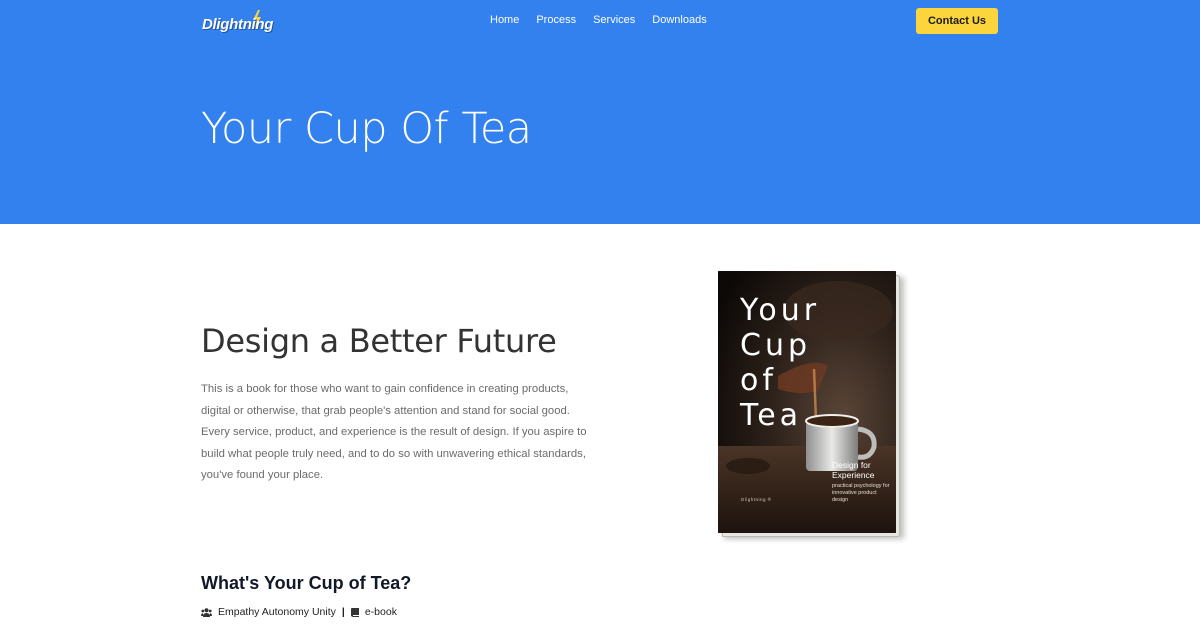 This screenshot has width=1200, height=630. What do you see at coordinates (379, 341) in the screenshot?
I see `intro-heading: Design a Better Future` at bounding box center [379, 341].